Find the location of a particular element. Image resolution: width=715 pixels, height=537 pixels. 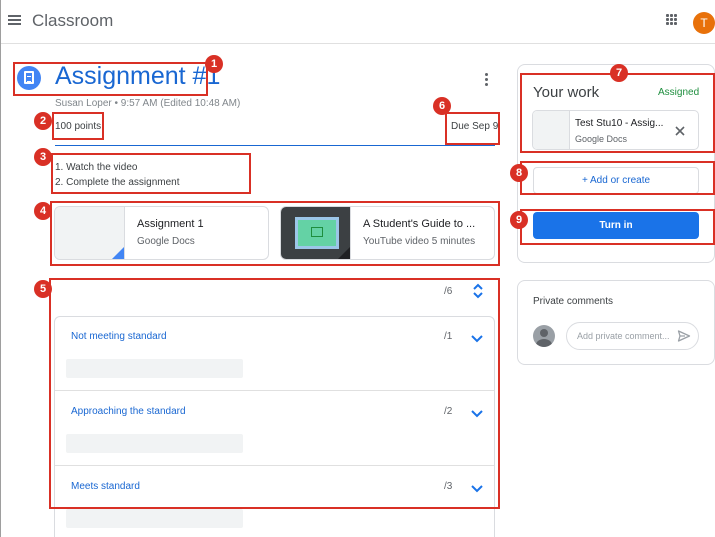

user-avatar is located at coordinates (544, 336).